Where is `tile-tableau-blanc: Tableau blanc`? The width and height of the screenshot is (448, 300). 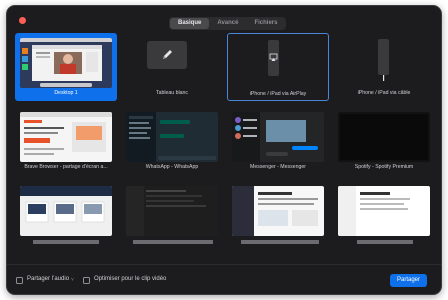
tile-tableau-blanc: Tableau blanc is located at coordinates (172, 67).